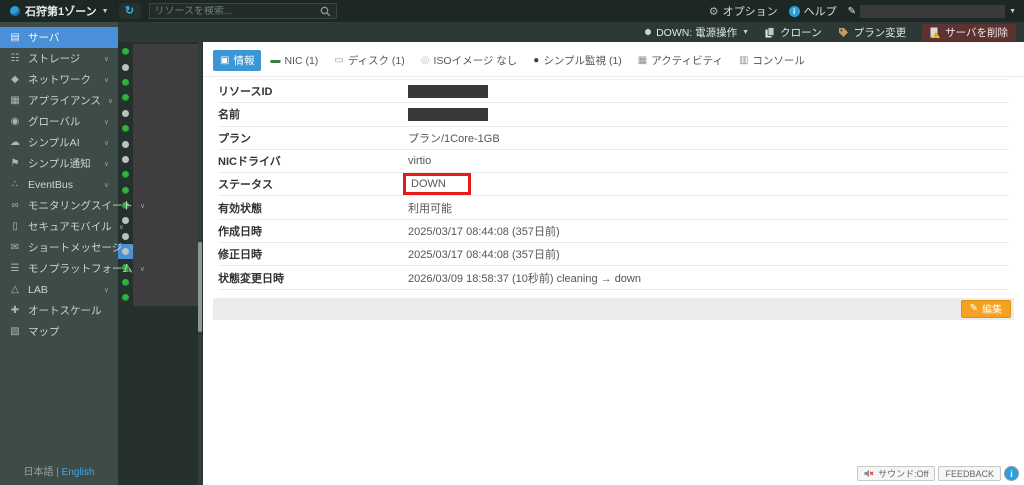  What do you see at coordinates (72, 205) in the screenshot?
I see `sidebar-item-monitoring-suite: ∞ モニタリングスイート ∨` at bounding box center [72, 205].